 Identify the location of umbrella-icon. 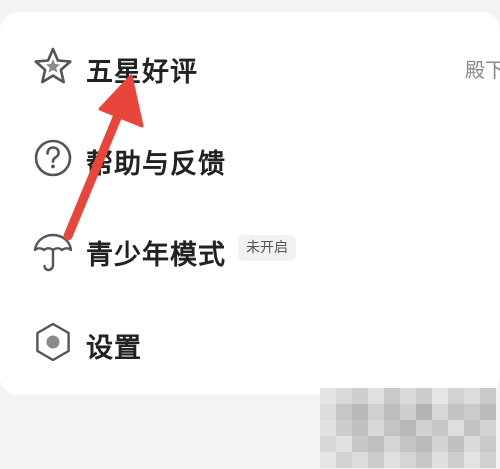
(53, 252).